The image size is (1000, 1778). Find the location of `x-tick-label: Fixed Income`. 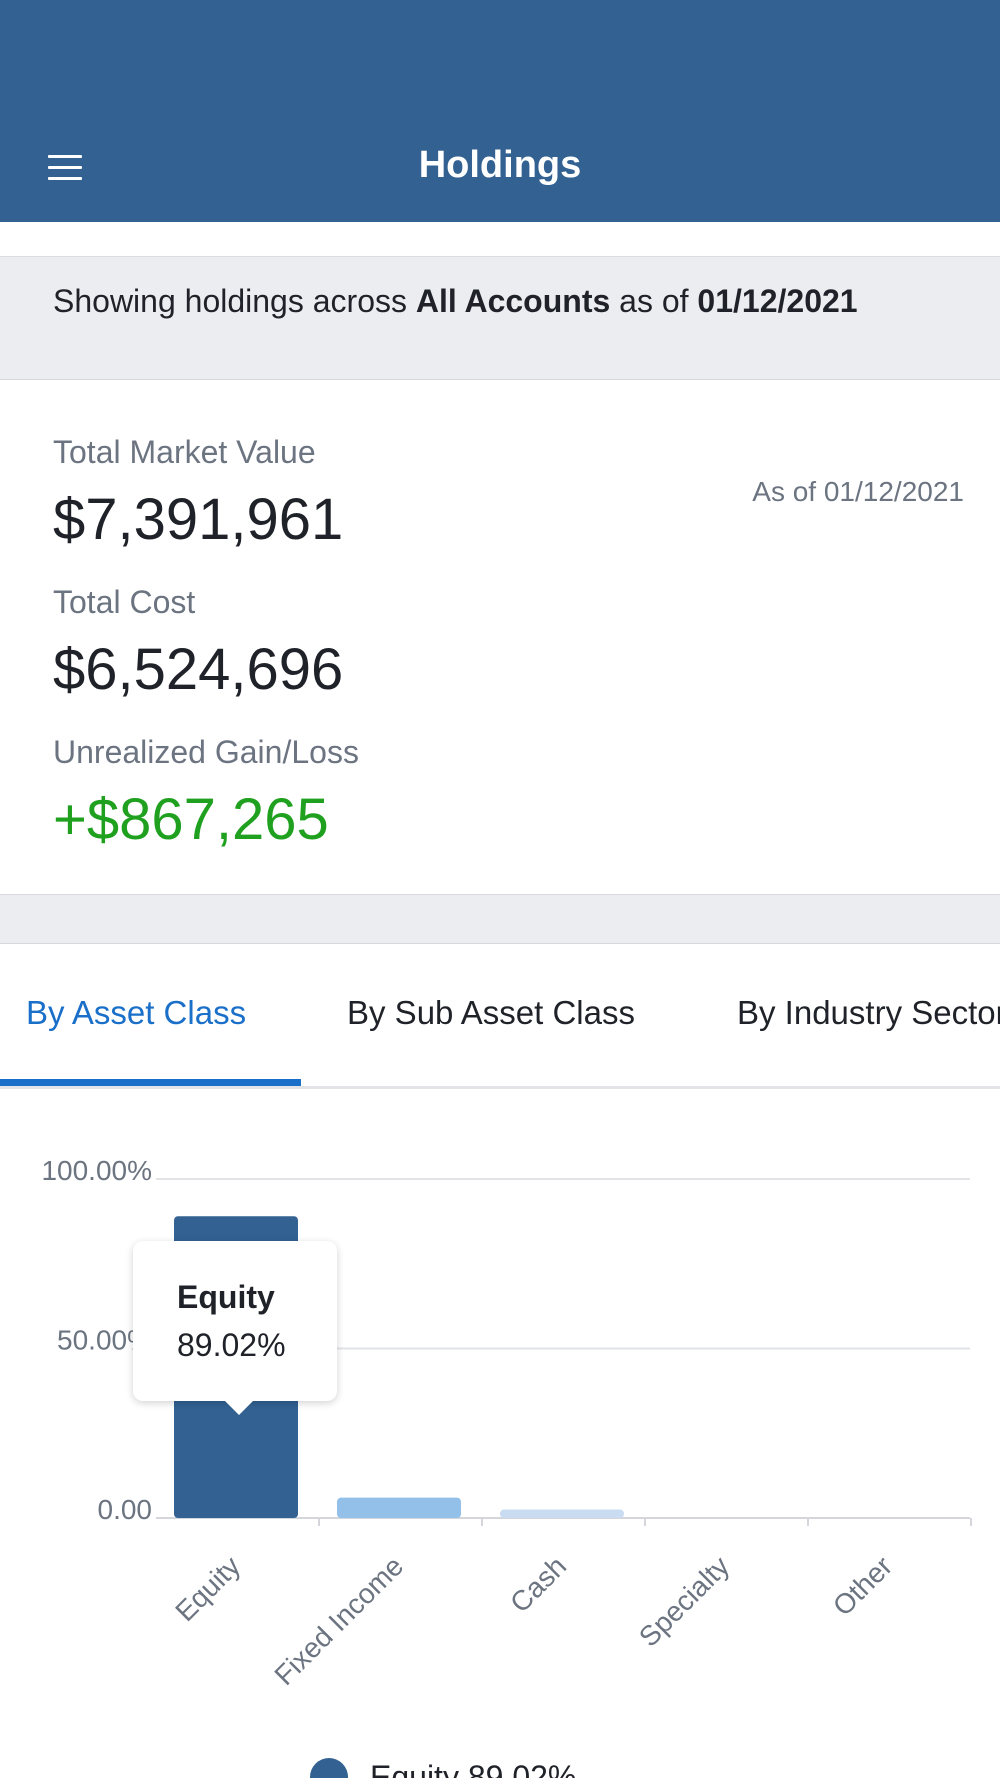

x-tick-label: Fixed Income is located at coordinates (338, 1620).